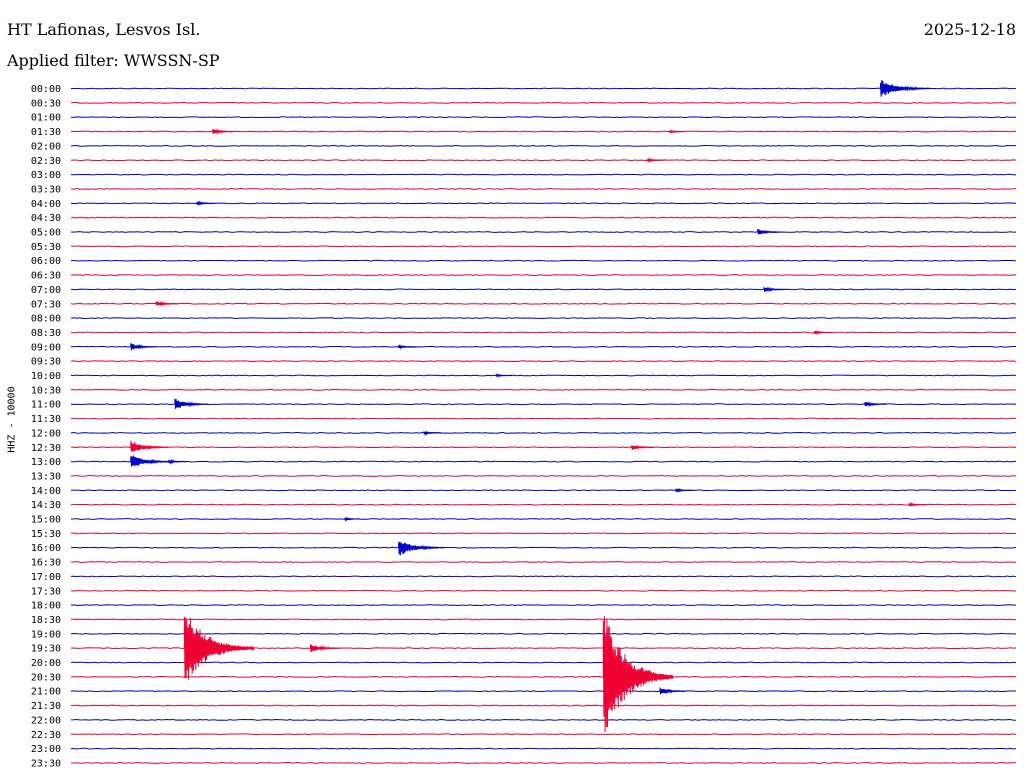 This screenshot has width=1024, height=780. I want to click on row-time-label: 23:00, so click(46, 749).